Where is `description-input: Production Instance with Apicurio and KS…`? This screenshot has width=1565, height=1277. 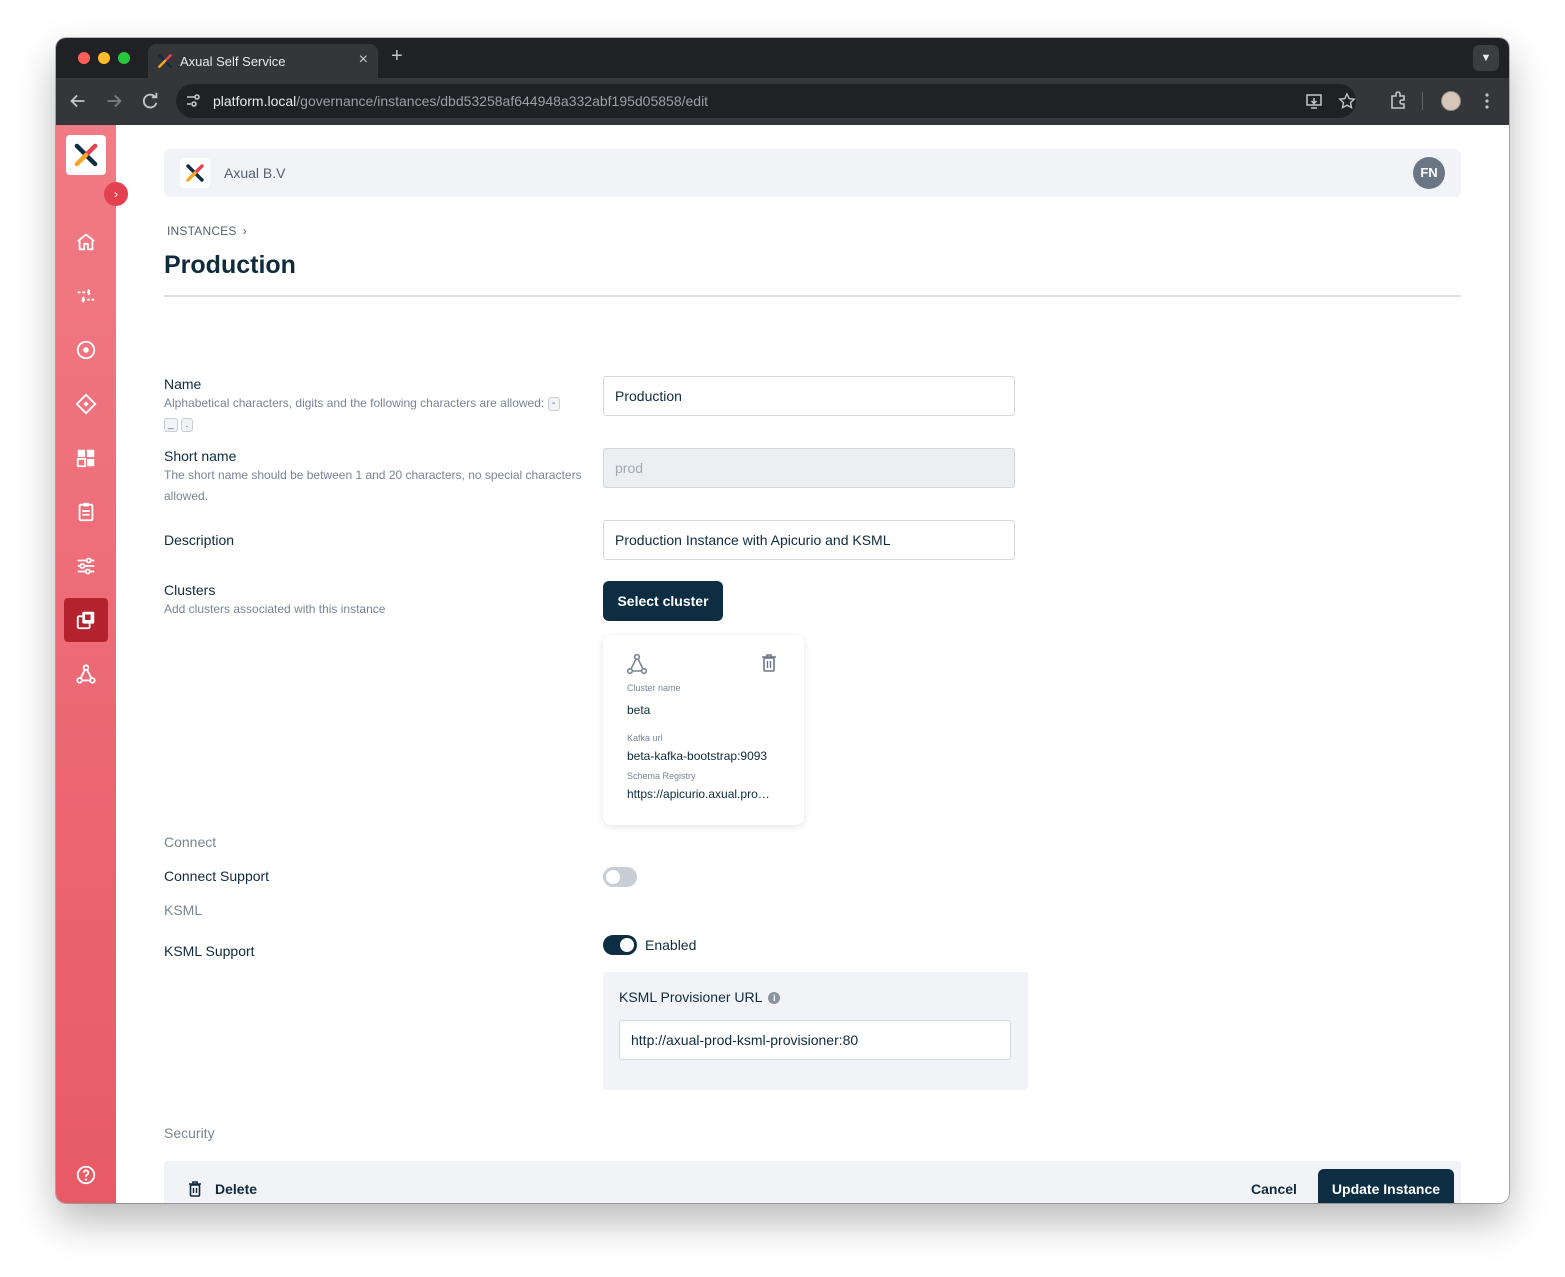
description-input: Production Instance with Apicurio and KS… is located at coordinates (809, 540).